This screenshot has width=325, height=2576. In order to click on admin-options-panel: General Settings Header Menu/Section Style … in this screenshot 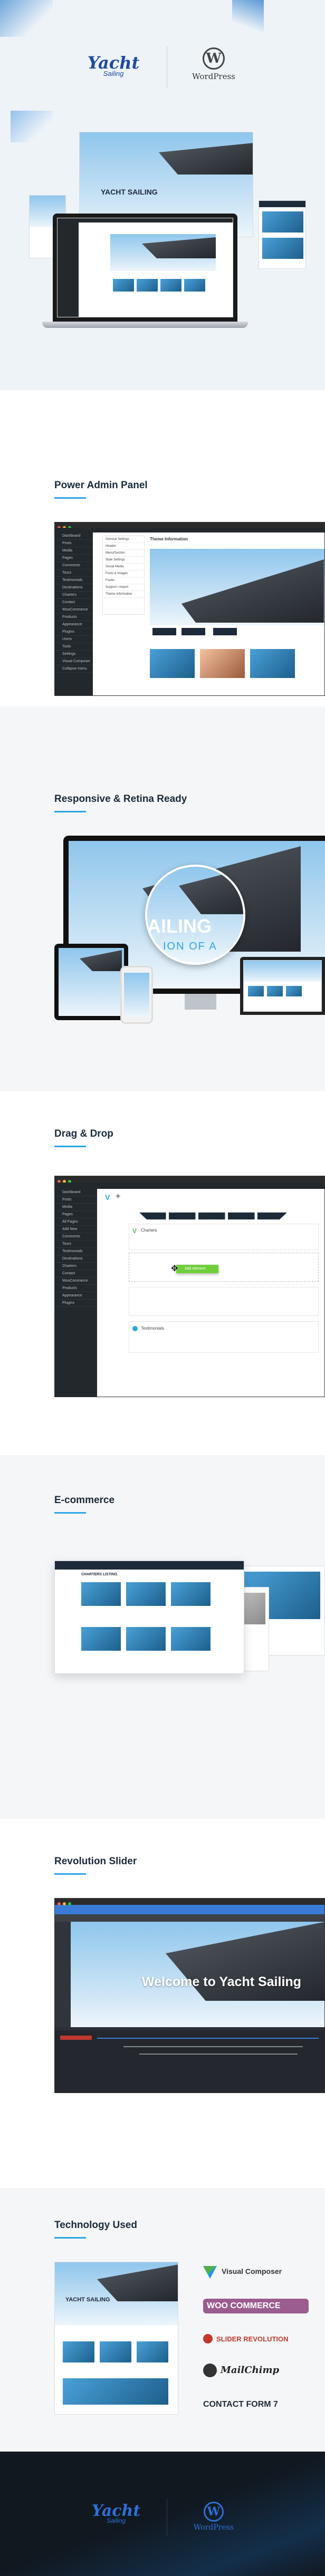, I will do `click(124, 575)`.